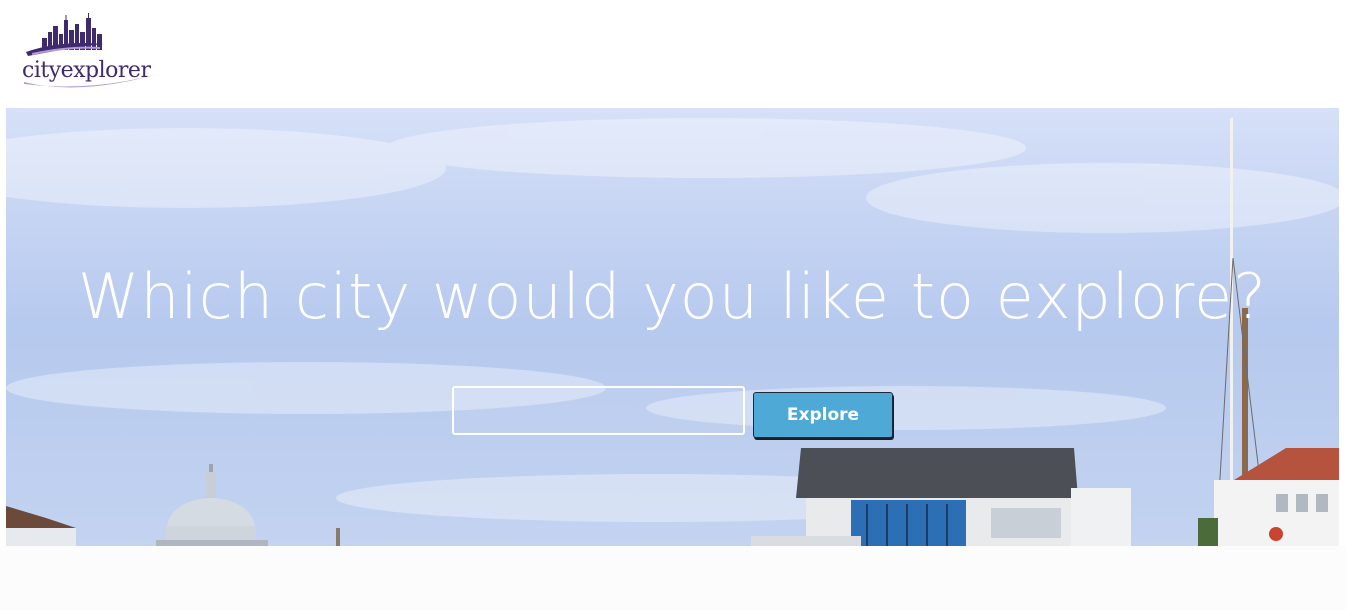 The image size is (1346, 610). I want to click on page-content-area, so click(673, 578).